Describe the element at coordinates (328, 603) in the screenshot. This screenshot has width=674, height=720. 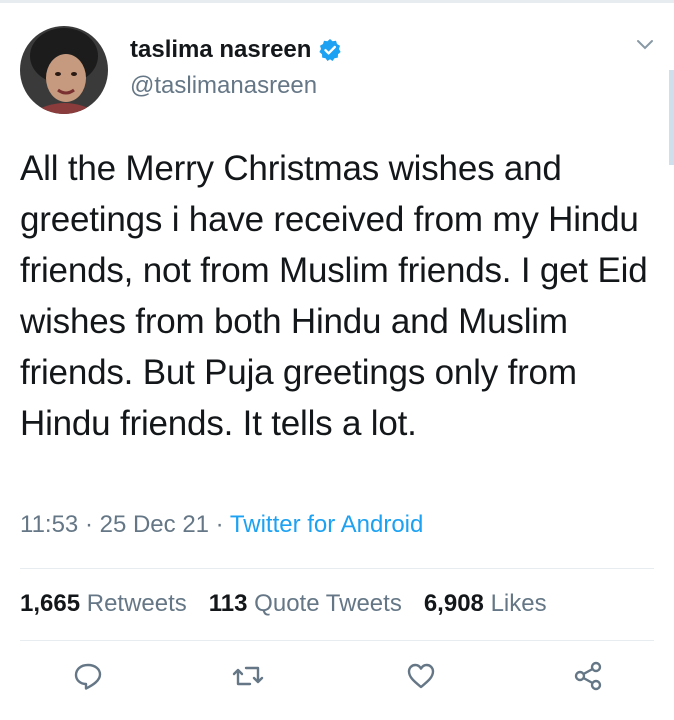
I see `quote-tweets-label: Quote Tweets` at that location.